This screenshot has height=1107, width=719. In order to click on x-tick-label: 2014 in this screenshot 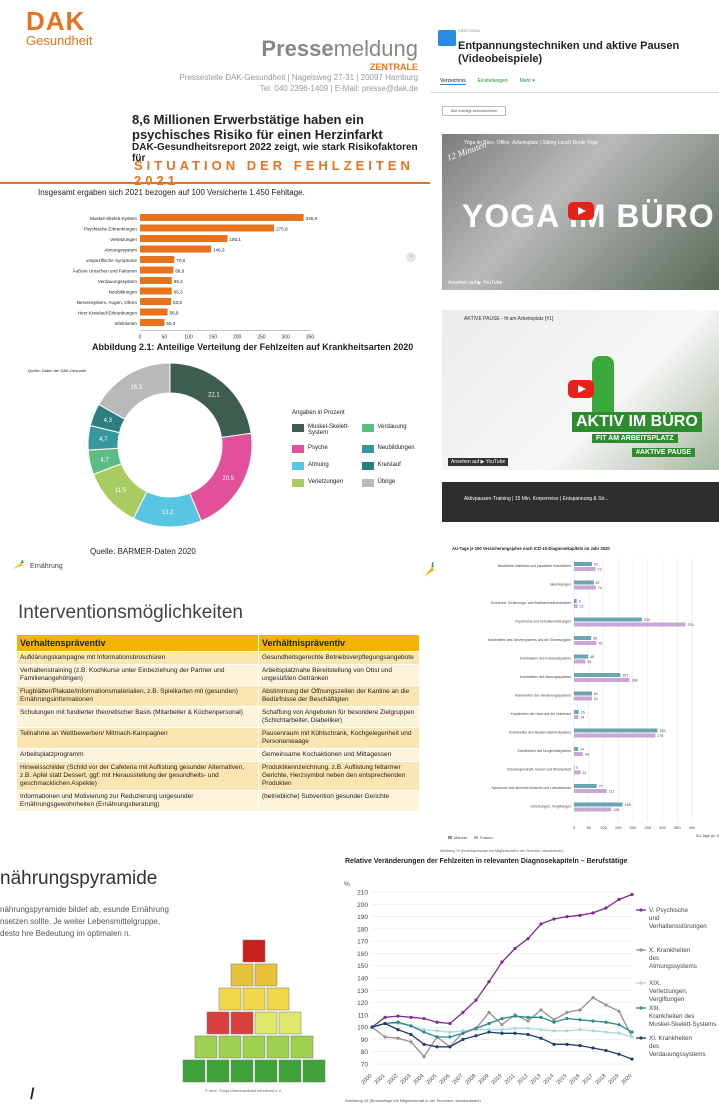, I will do `click(549, 1079)`.